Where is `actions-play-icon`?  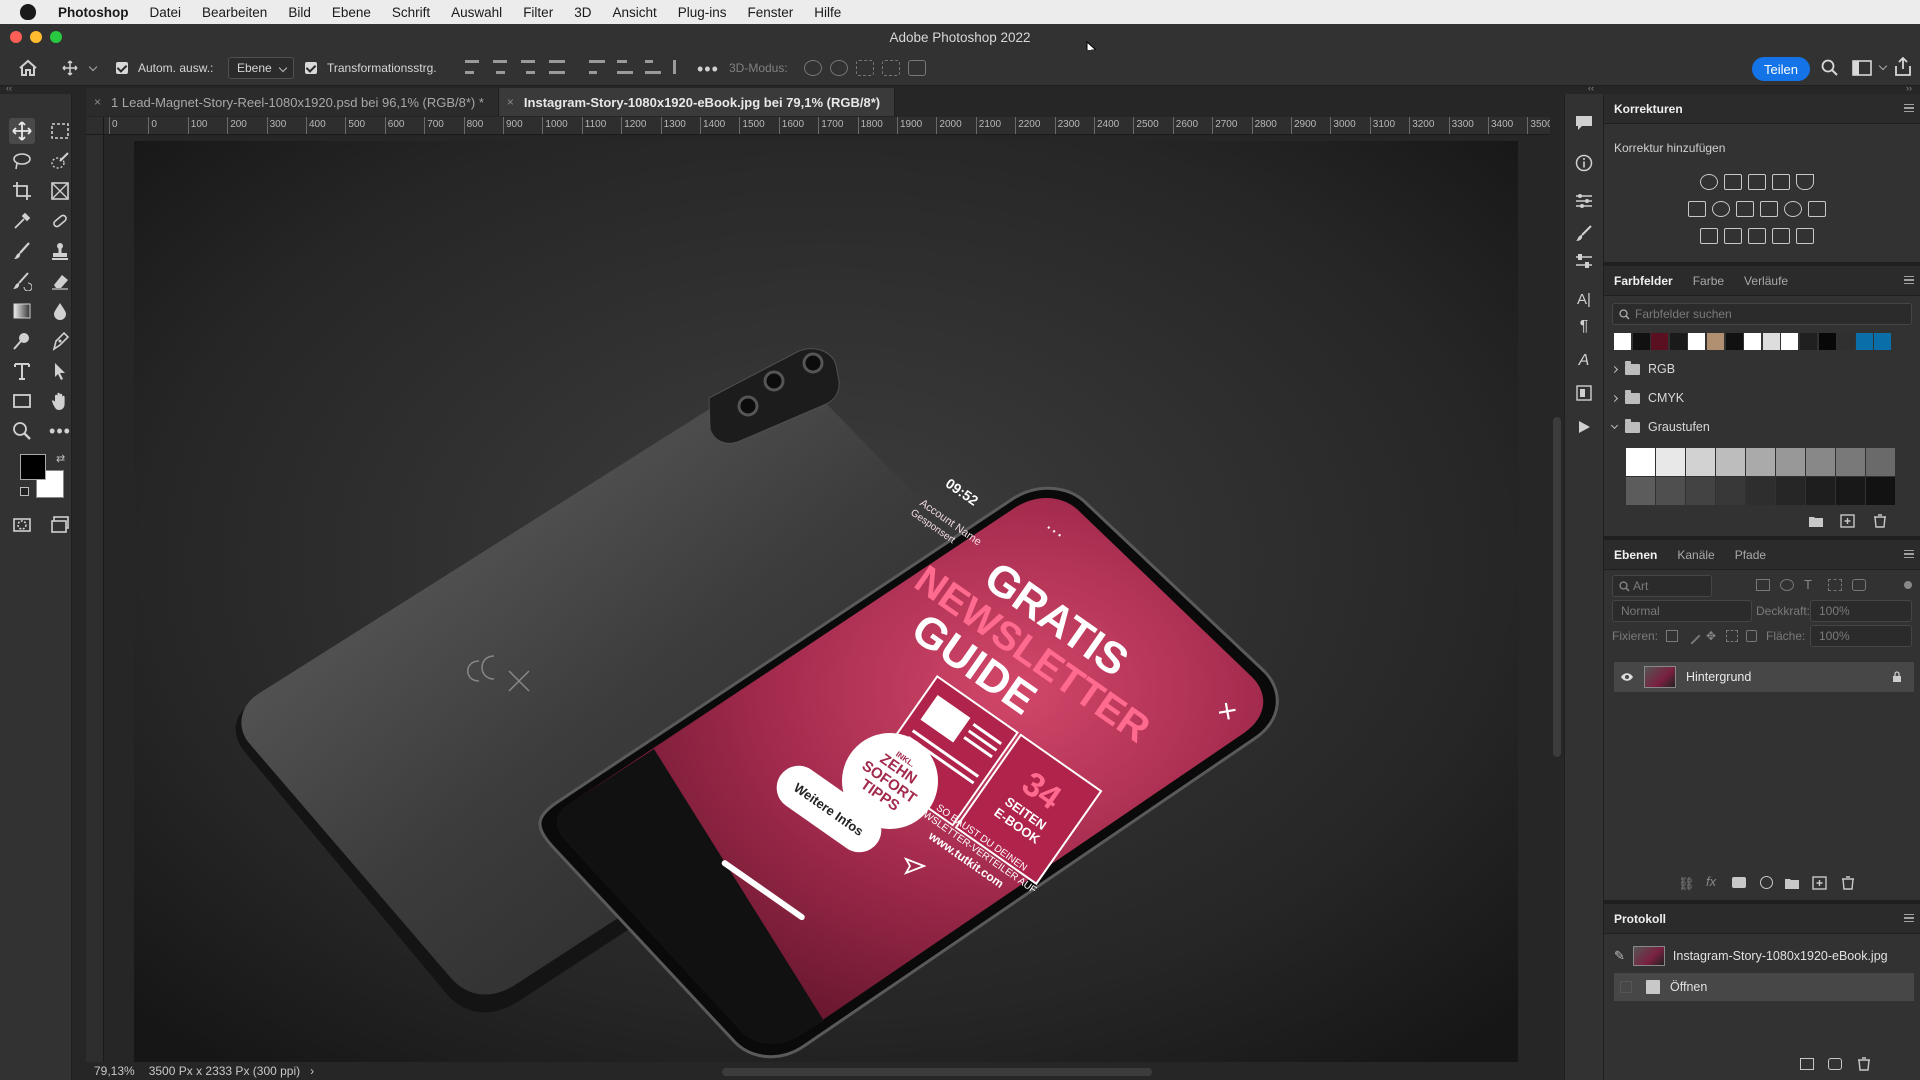 actions-play-icon is located at coordinates (1584, 427).